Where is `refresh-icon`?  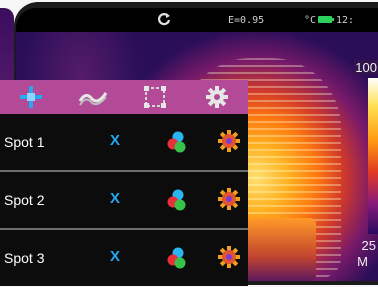 refresh-icon is located at coordinates (164, 19).